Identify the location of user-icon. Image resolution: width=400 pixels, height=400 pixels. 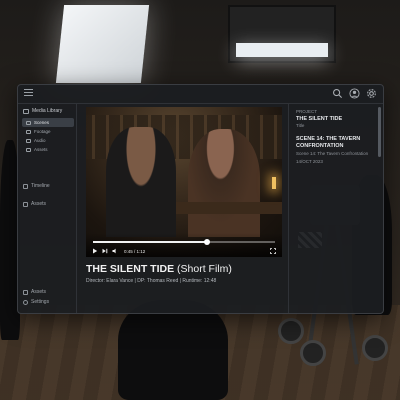
(354, 93).